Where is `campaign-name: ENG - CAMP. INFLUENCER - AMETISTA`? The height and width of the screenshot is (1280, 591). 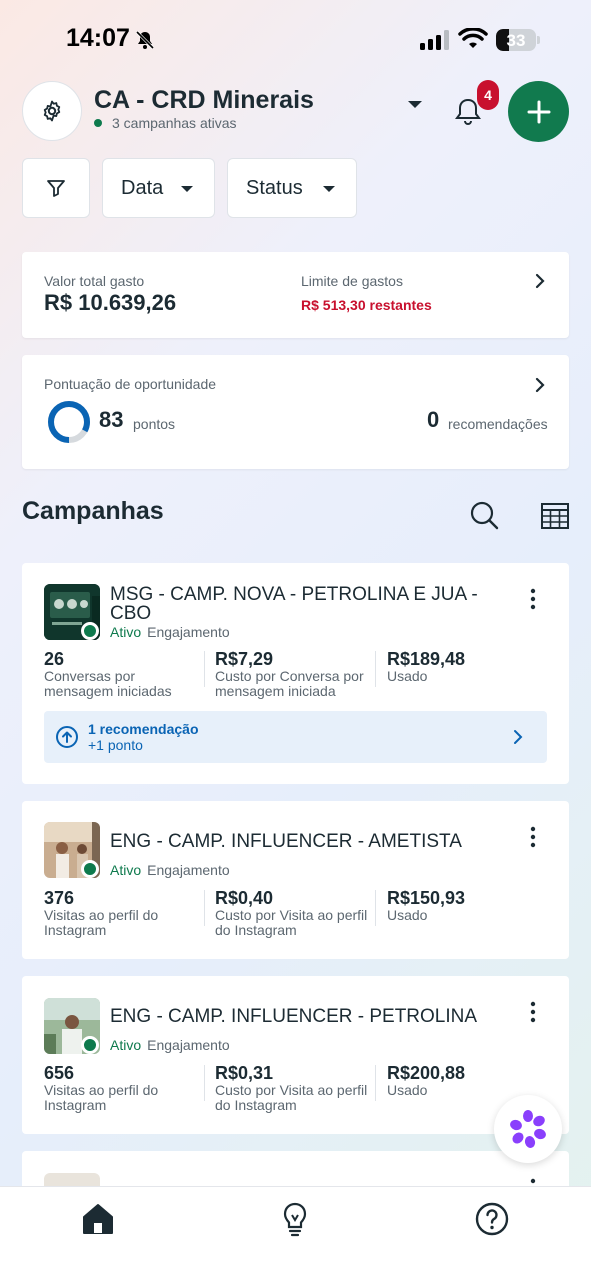
campaign-name: ENG - CAMP. INFLUENCER - AMETISTA is located at coordinates (286, 841).